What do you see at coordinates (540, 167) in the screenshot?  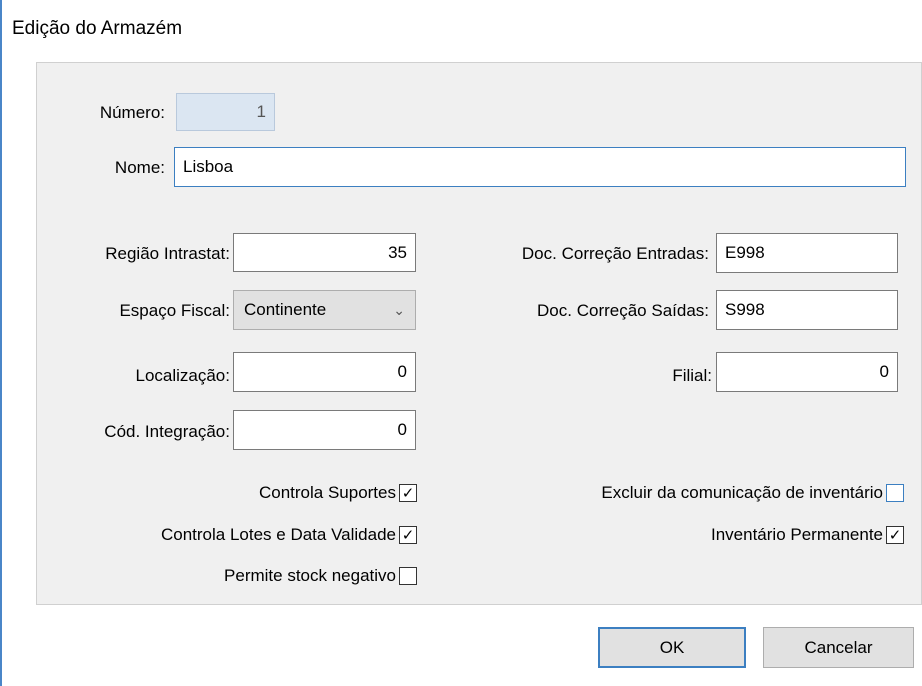 I see `nome-field` at bounding box center [540, 167].